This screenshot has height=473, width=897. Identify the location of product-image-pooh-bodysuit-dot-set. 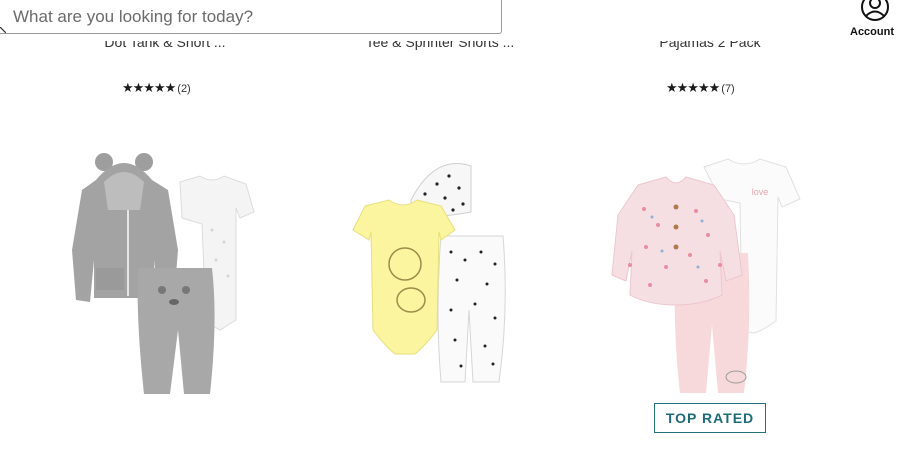
(430, 275).